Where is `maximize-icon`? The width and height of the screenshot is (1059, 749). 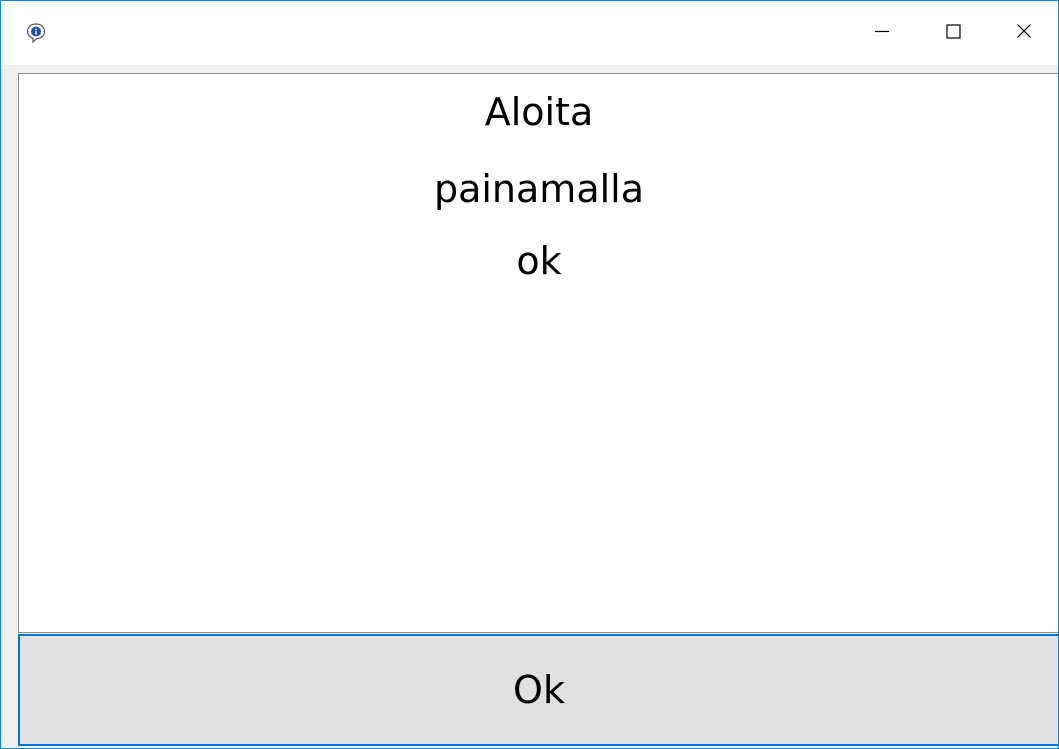
maximize-icon is located at coordinates (953, 33).